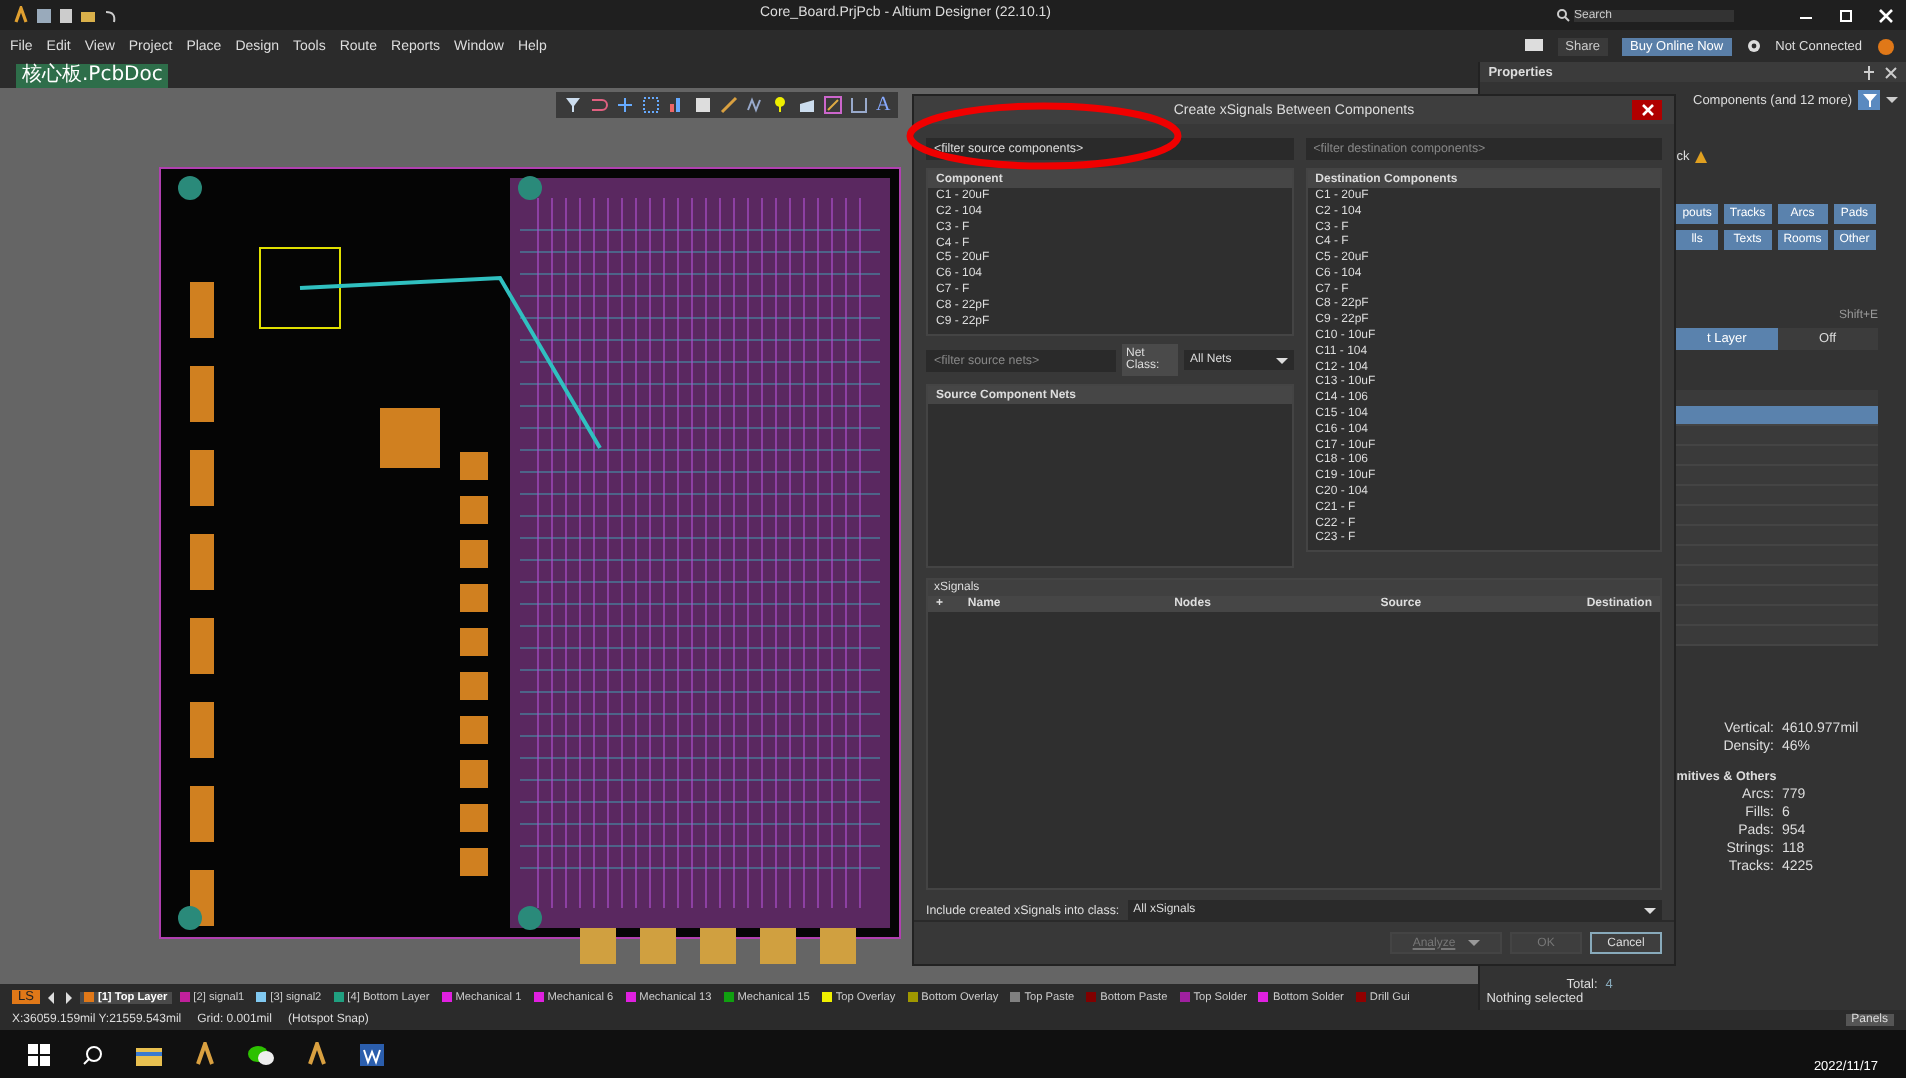 The image size is (1906, 1078). I want to click on text-tool: A, so click(883, 105).